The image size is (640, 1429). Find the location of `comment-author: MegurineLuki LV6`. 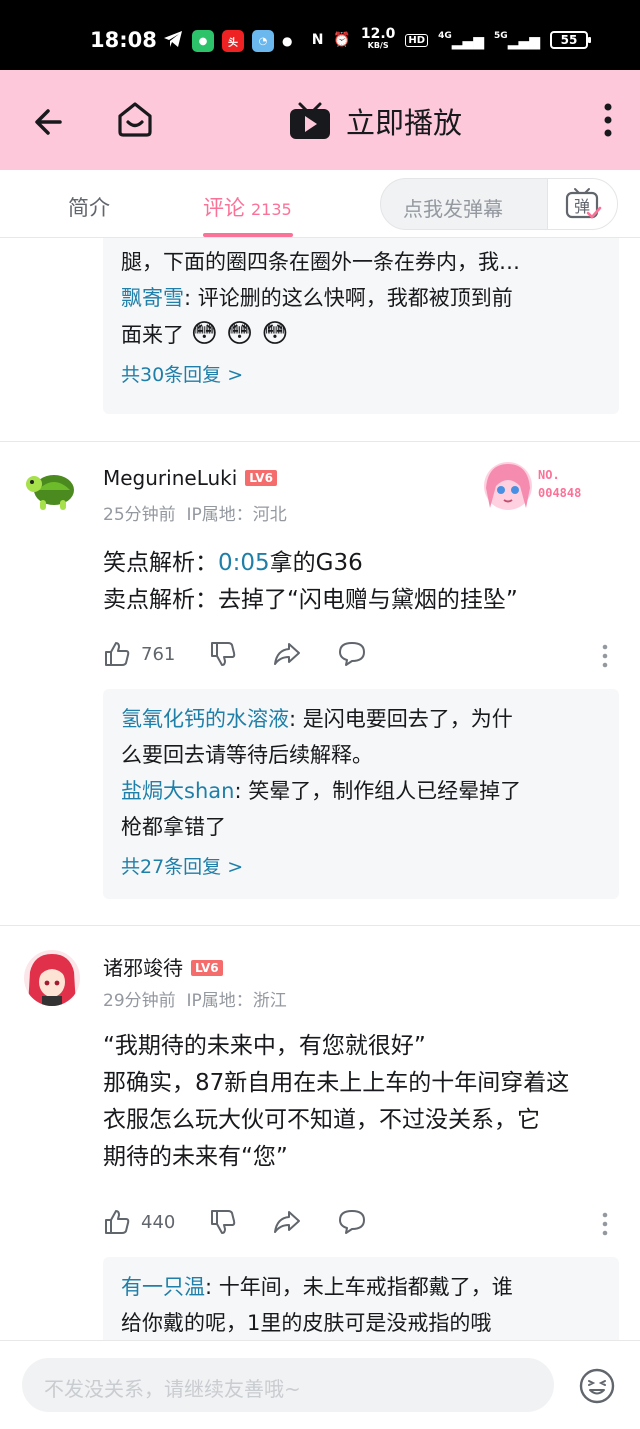

comment-author: MegurineLuki LV6 is located at coordinates (190, 478).